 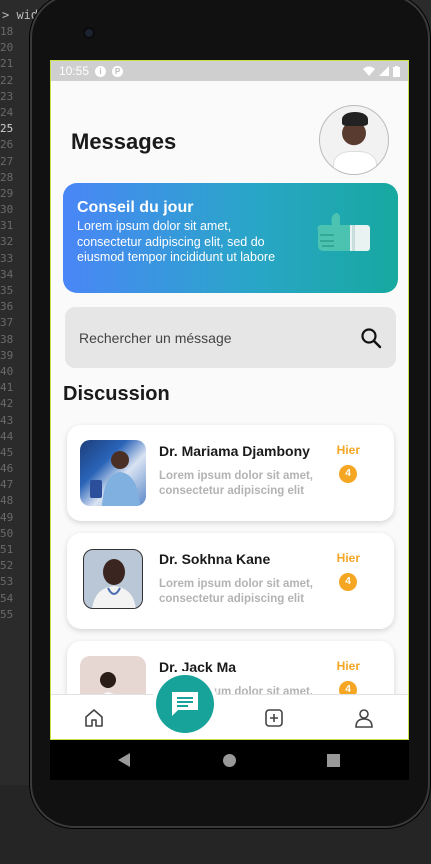 What do you see at coordinates (7, 614) in the screenshot?
I see `line-number: 55` at bounding box center [7, 614].